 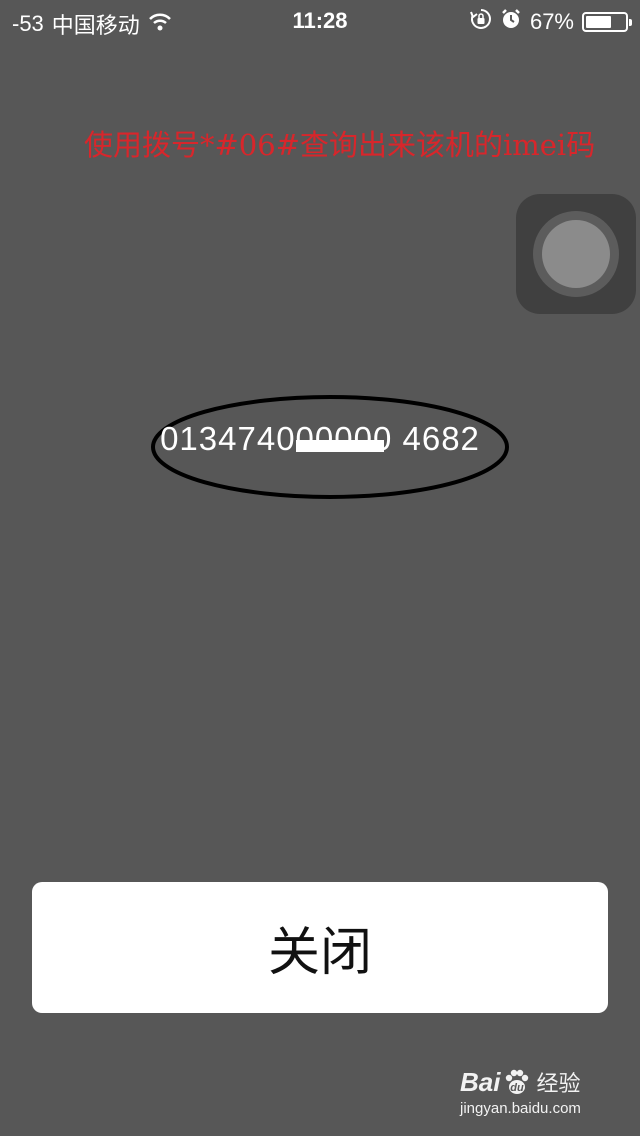 What do you see at coordinates (480, 1081) in the screenshot?
I see `watermark-brand-left: Bai` at bounding box center [480, 1081].